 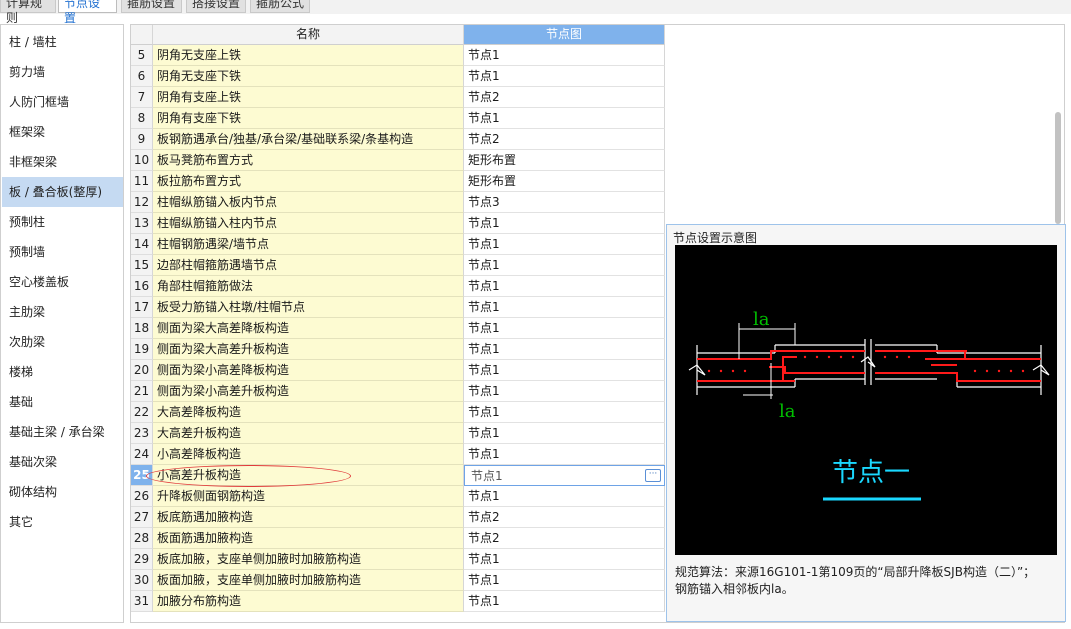 I want to click on rule-description-line1: 规范算法：来源16G101-1第109页的“局部升降板SJB构造（二）”；, so click(x=855, y=572).